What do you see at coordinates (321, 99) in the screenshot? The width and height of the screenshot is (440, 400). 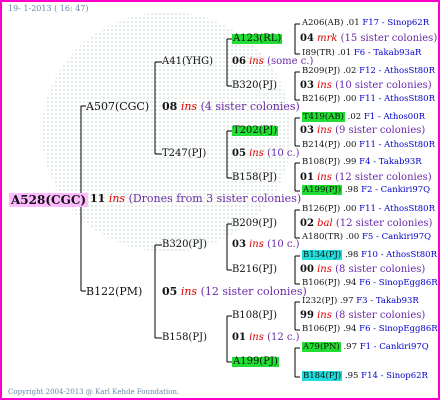 I see `gen5-queen-id: B216(PJ)` at bounding box center [321, 99].